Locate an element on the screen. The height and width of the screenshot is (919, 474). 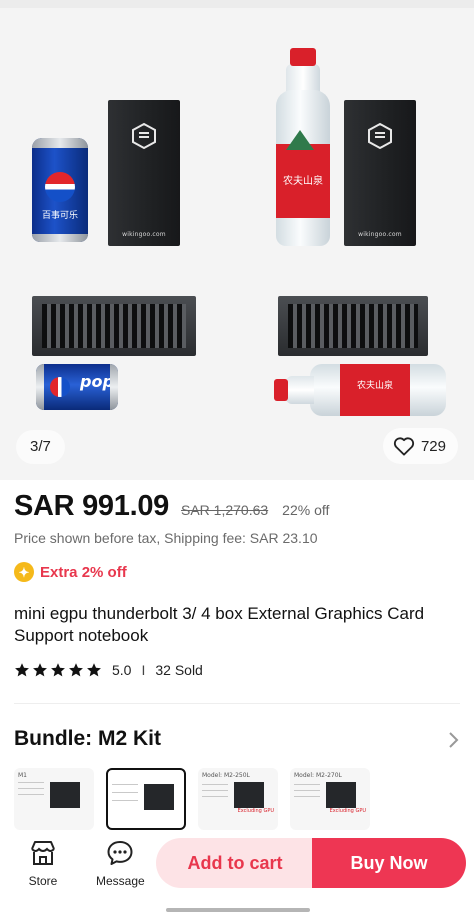
section-divider is located at coordinates (237, 703).